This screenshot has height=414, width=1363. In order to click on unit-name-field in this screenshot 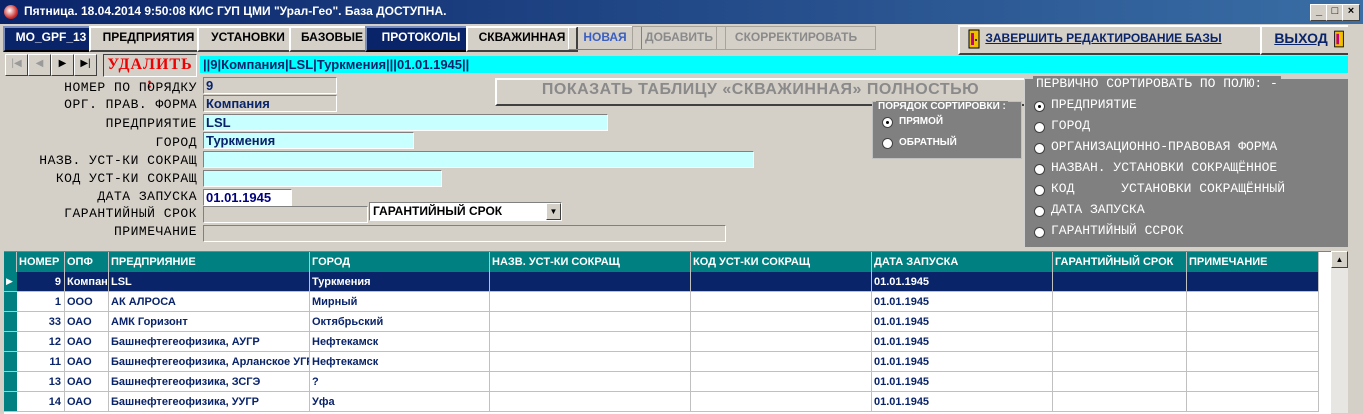, I will do `click(478, 159)`.